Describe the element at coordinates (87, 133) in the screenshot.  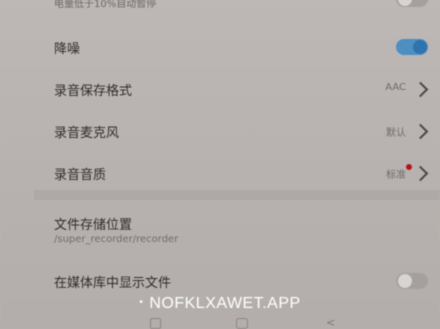
I see `microphone-label: 录音麦克风` at that location.